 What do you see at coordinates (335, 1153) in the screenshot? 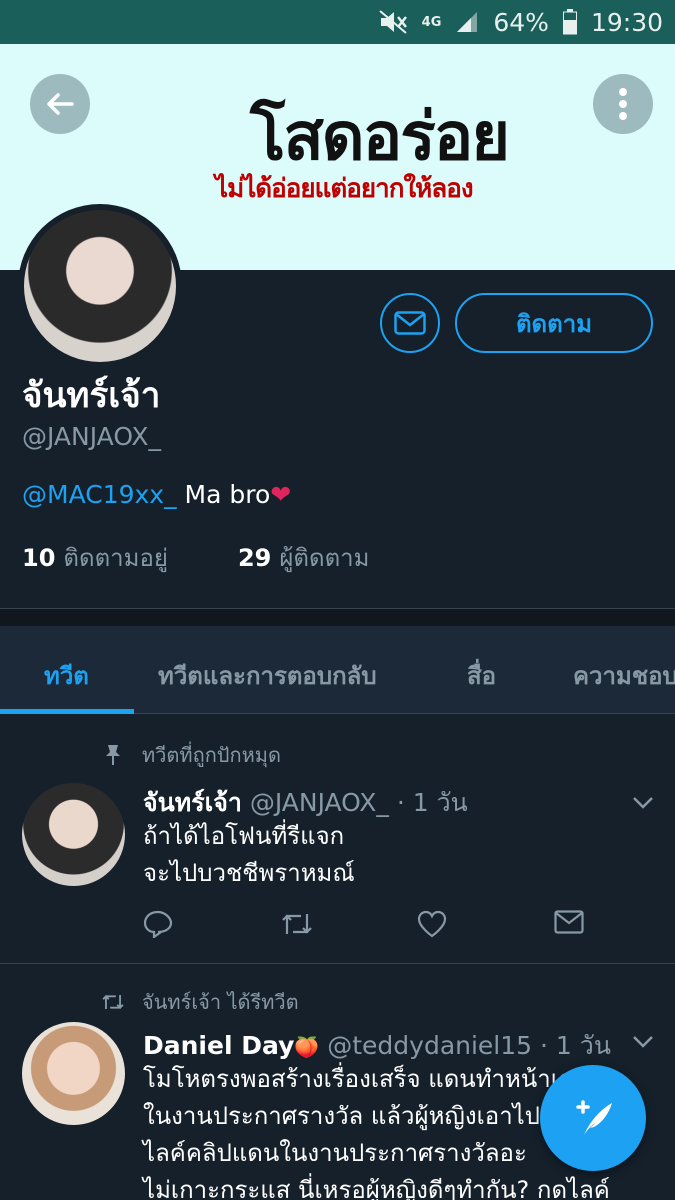
I see `tweet-line: ไลค์คลิปแดนในงานประกาศรางวัลอะ` at bounding box center [335, 1153].